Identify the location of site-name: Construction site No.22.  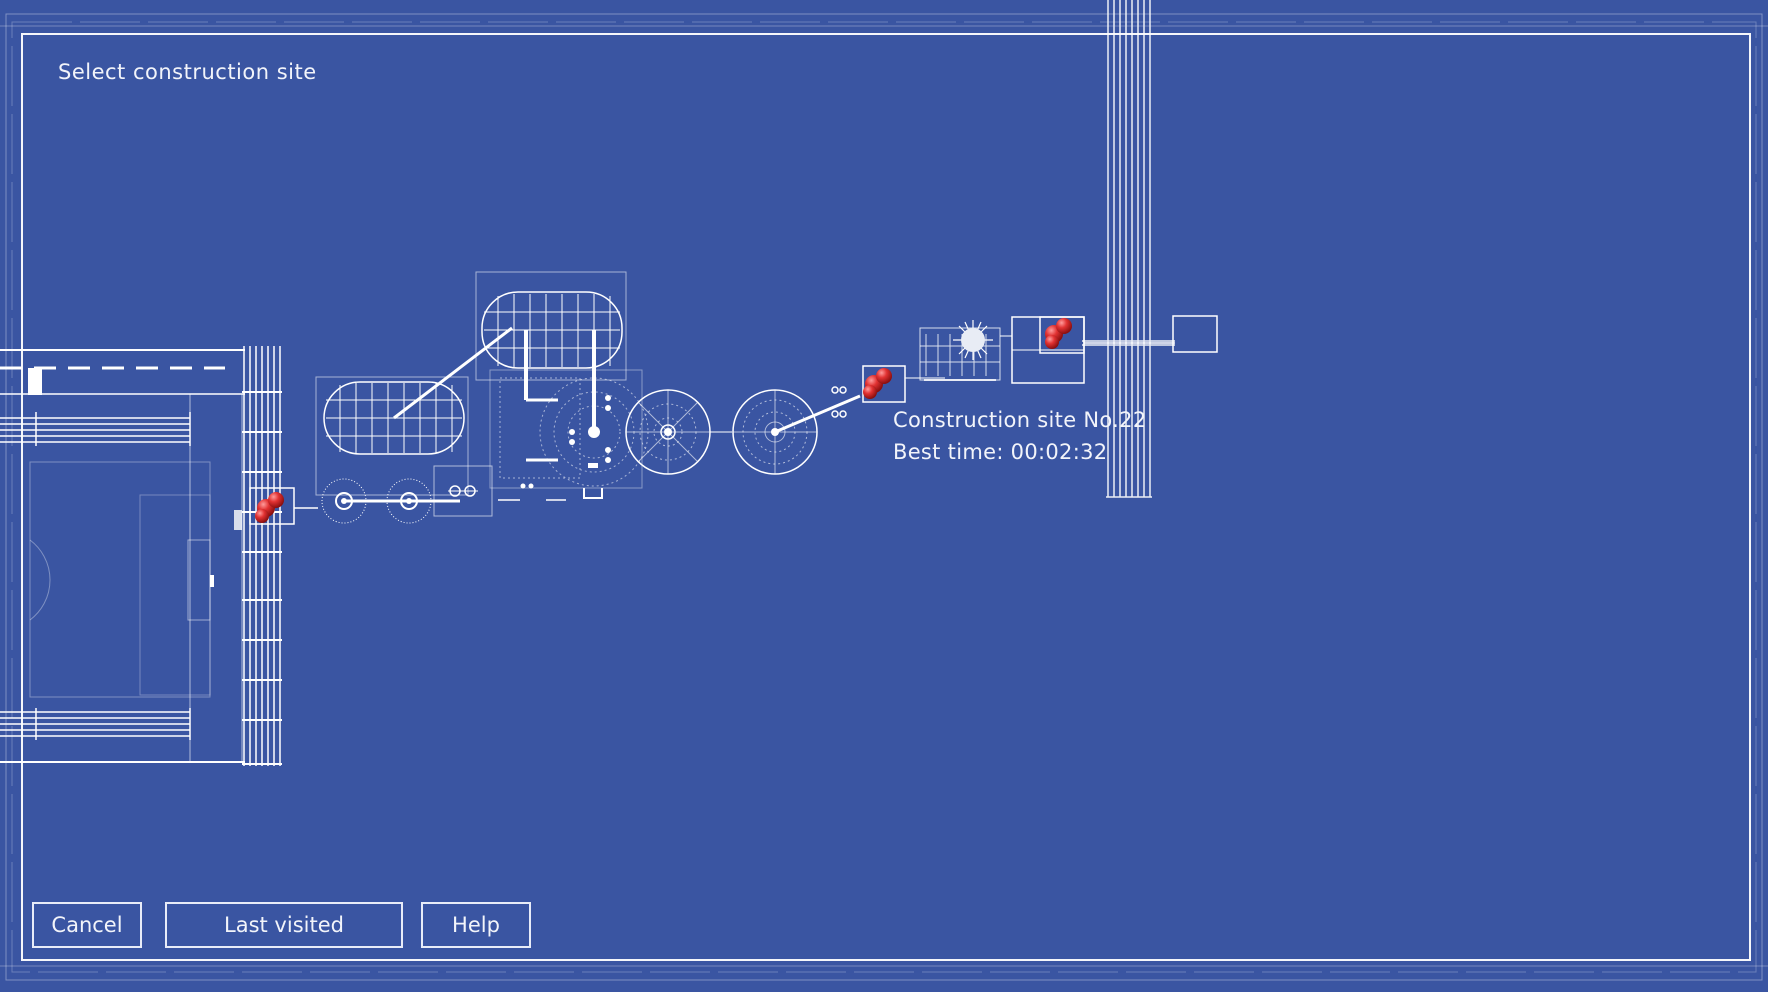
(1020, 420).